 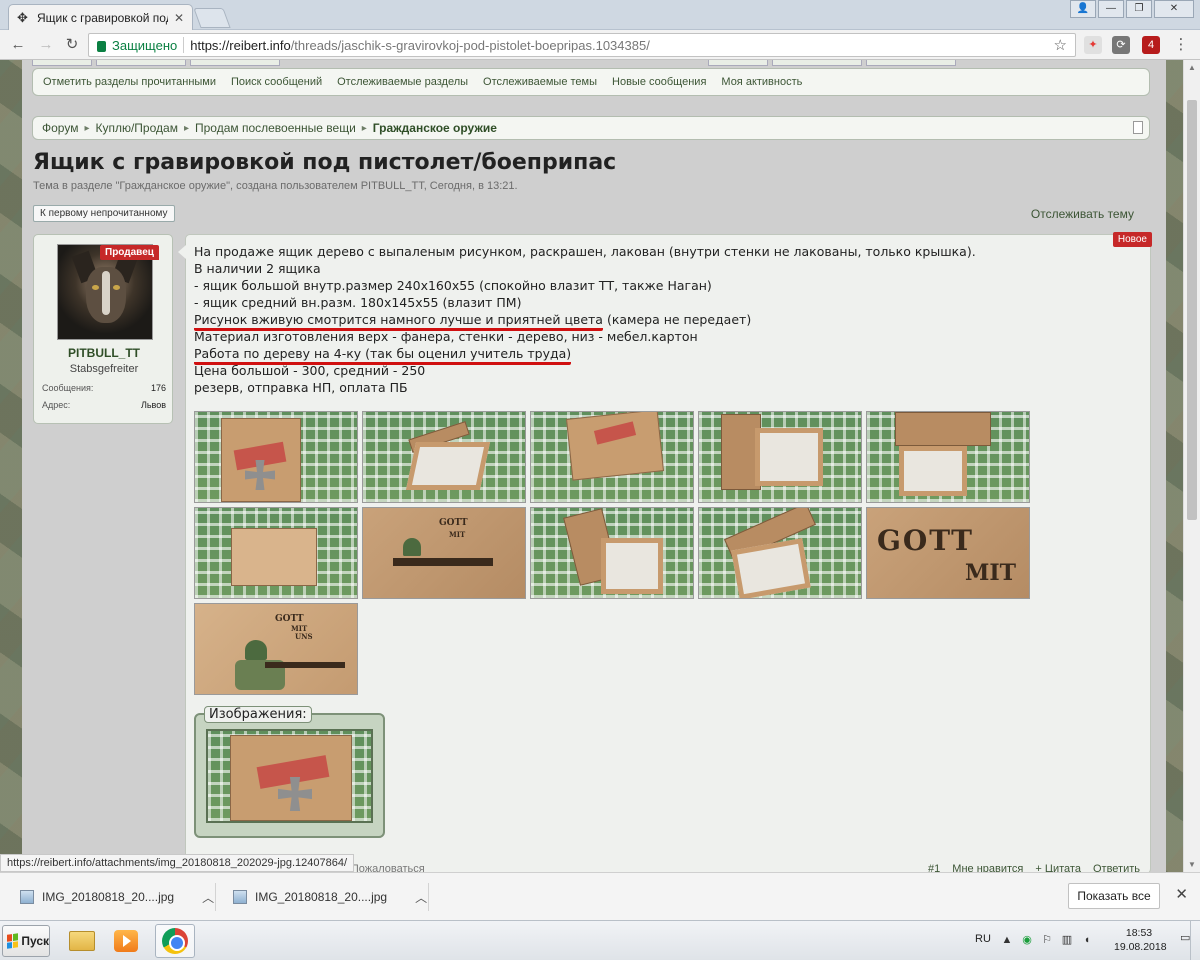 I want to click on reload-icon: ↻, so click(x=72, y=45).